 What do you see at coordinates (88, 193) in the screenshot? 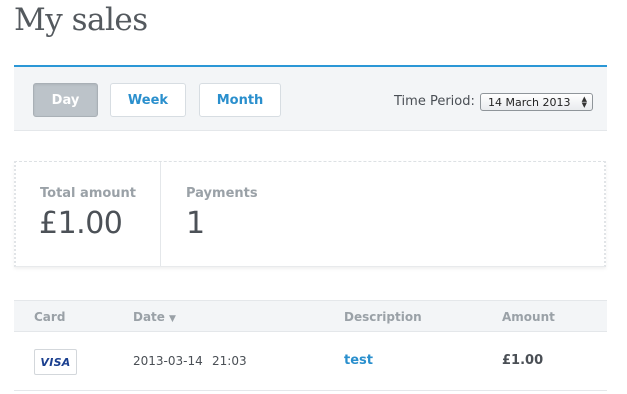
I see `total-amount-label: Total amount` at bounding box center [88, 193].